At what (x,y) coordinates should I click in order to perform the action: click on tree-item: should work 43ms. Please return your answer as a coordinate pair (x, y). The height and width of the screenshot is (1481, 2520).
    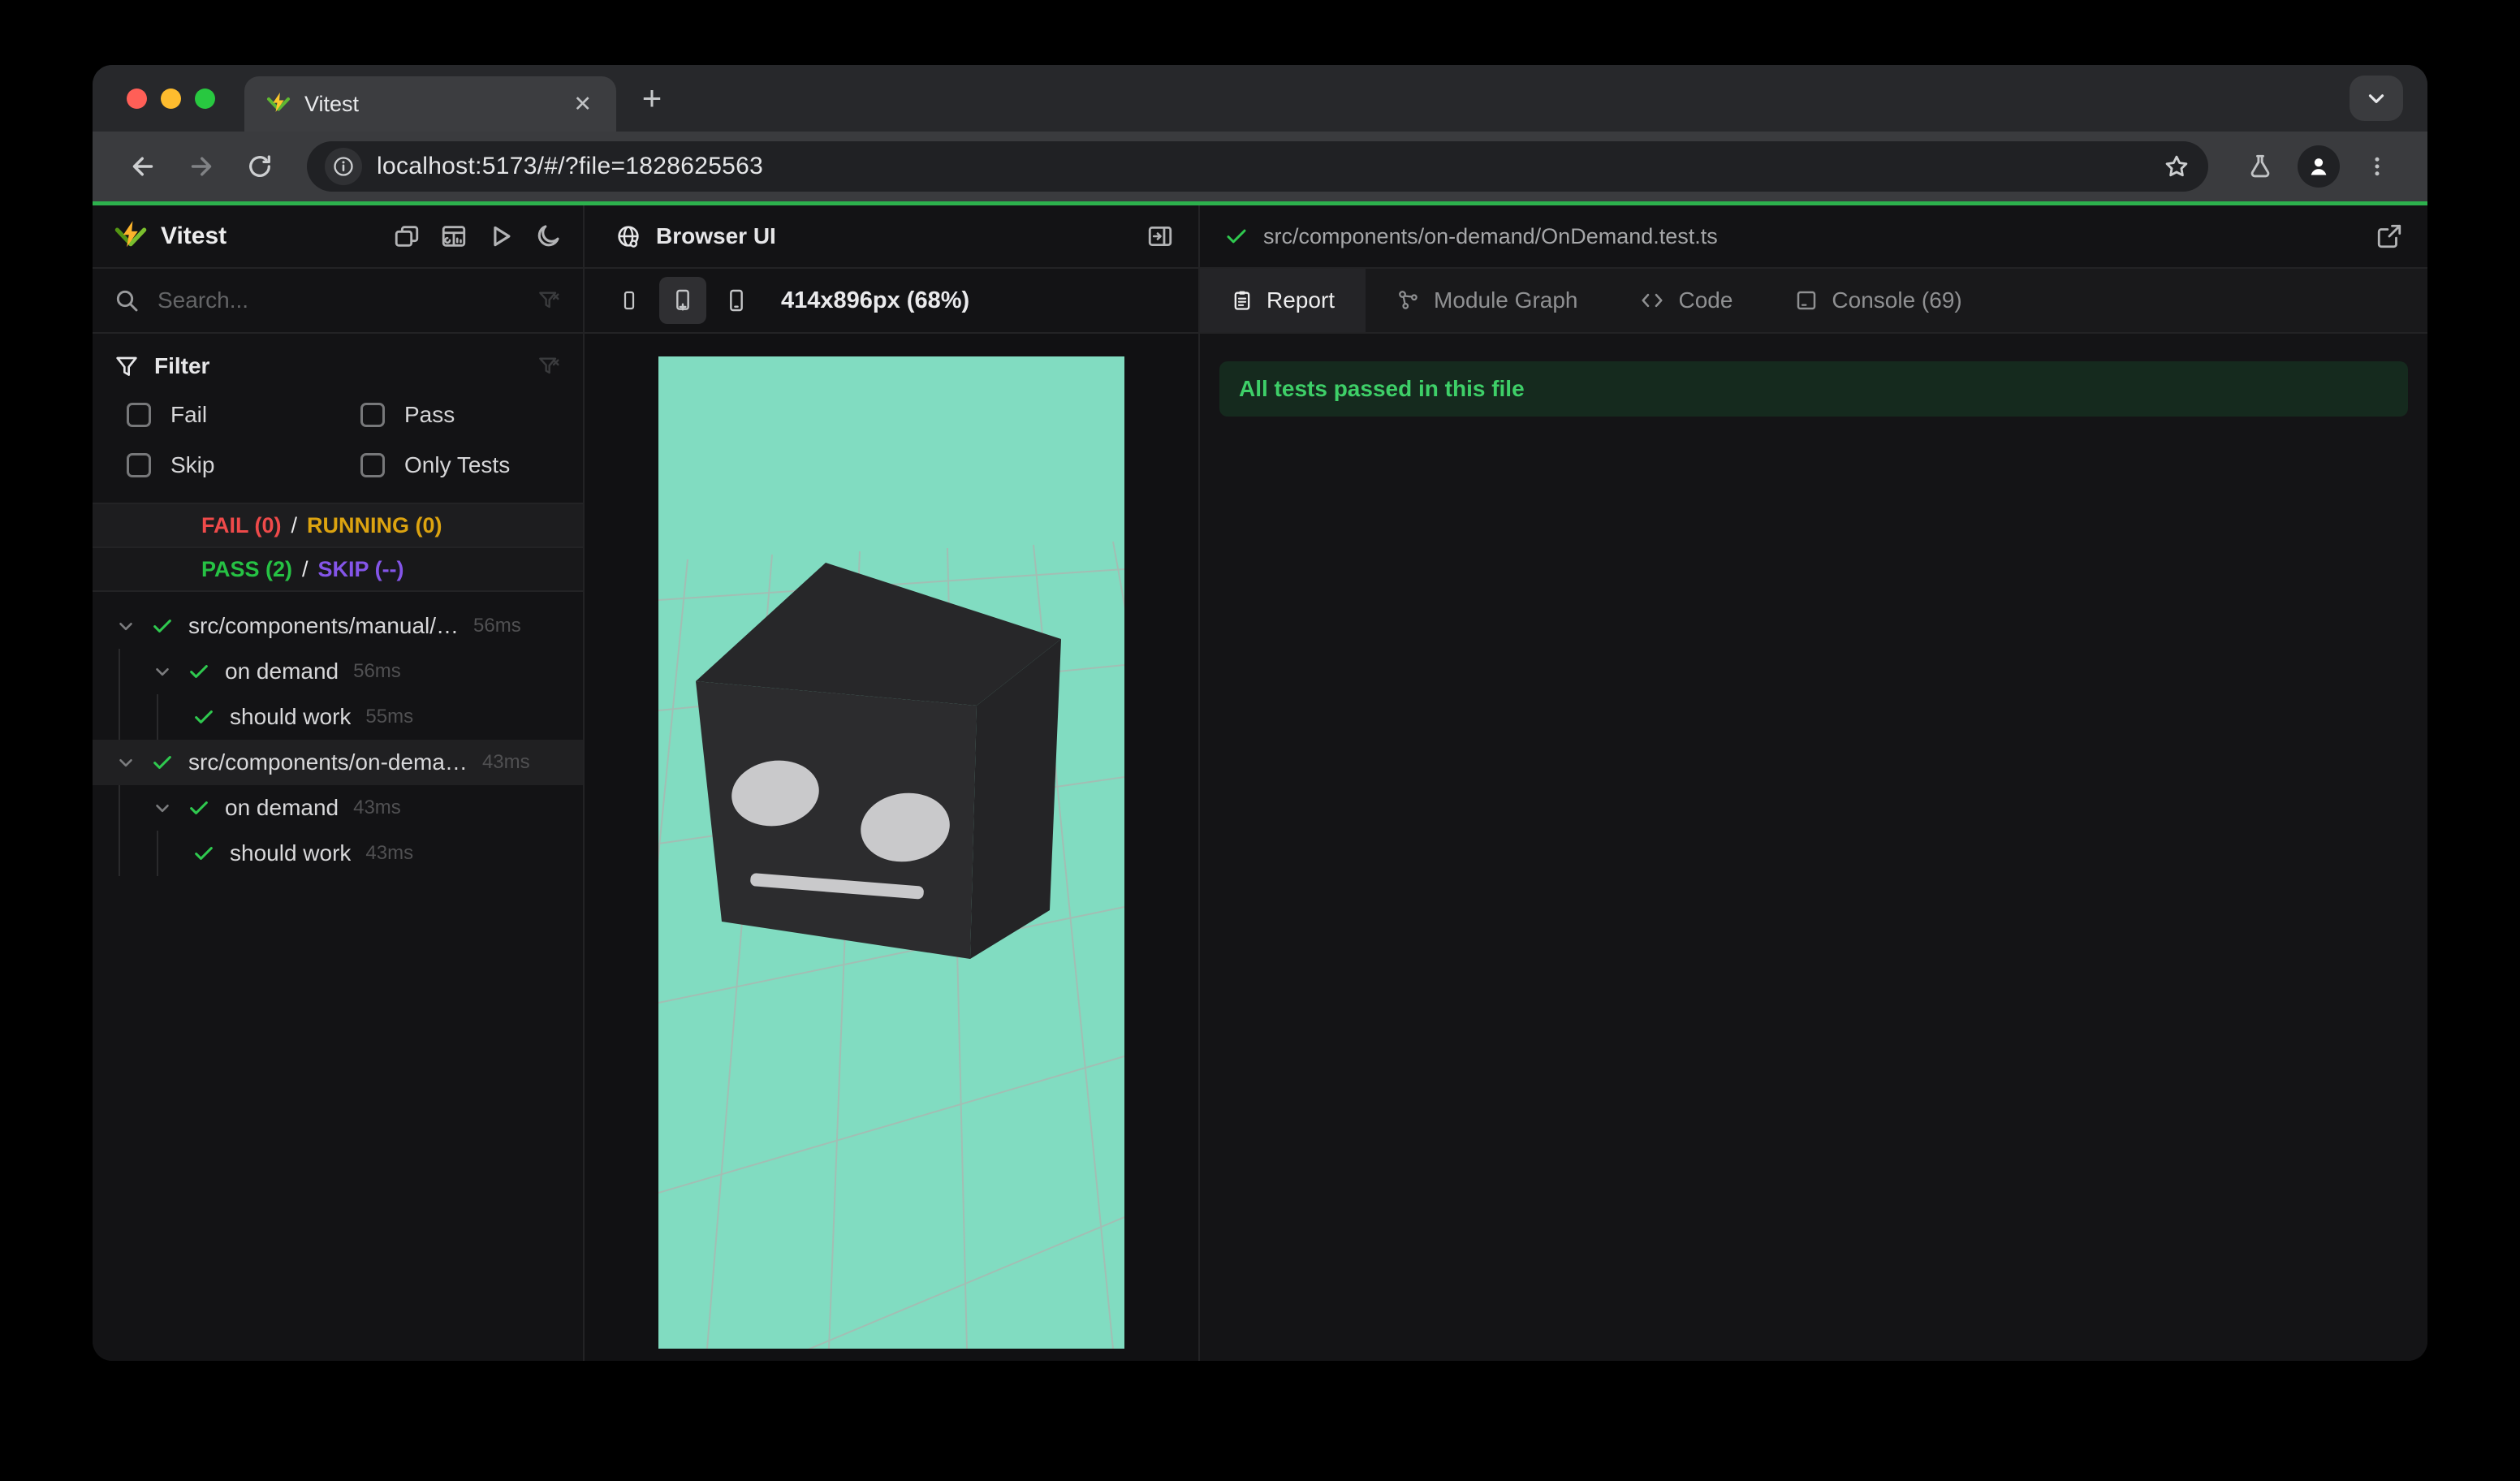
    Looking at the image, I should click on (338, 853).